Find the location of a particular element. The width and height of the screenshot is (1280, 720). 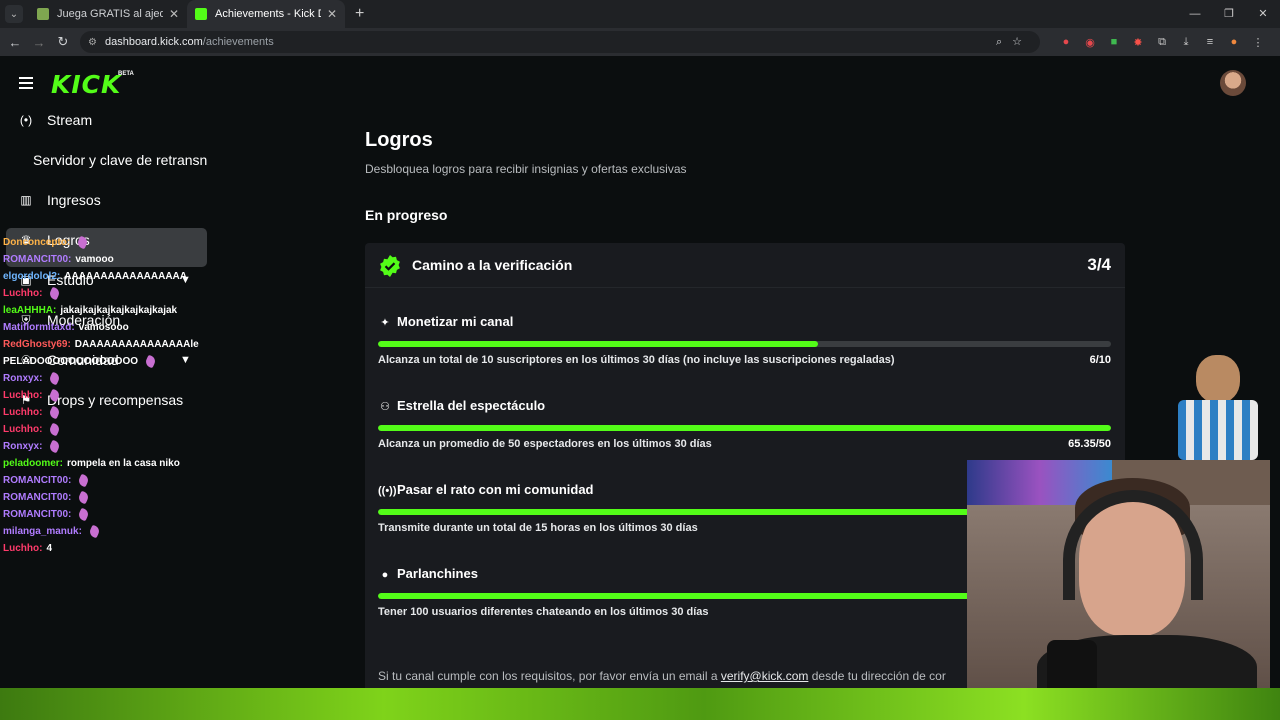

chat-username: PELADOOOOOOOOOOOOO is located at coordinates (70, 361).